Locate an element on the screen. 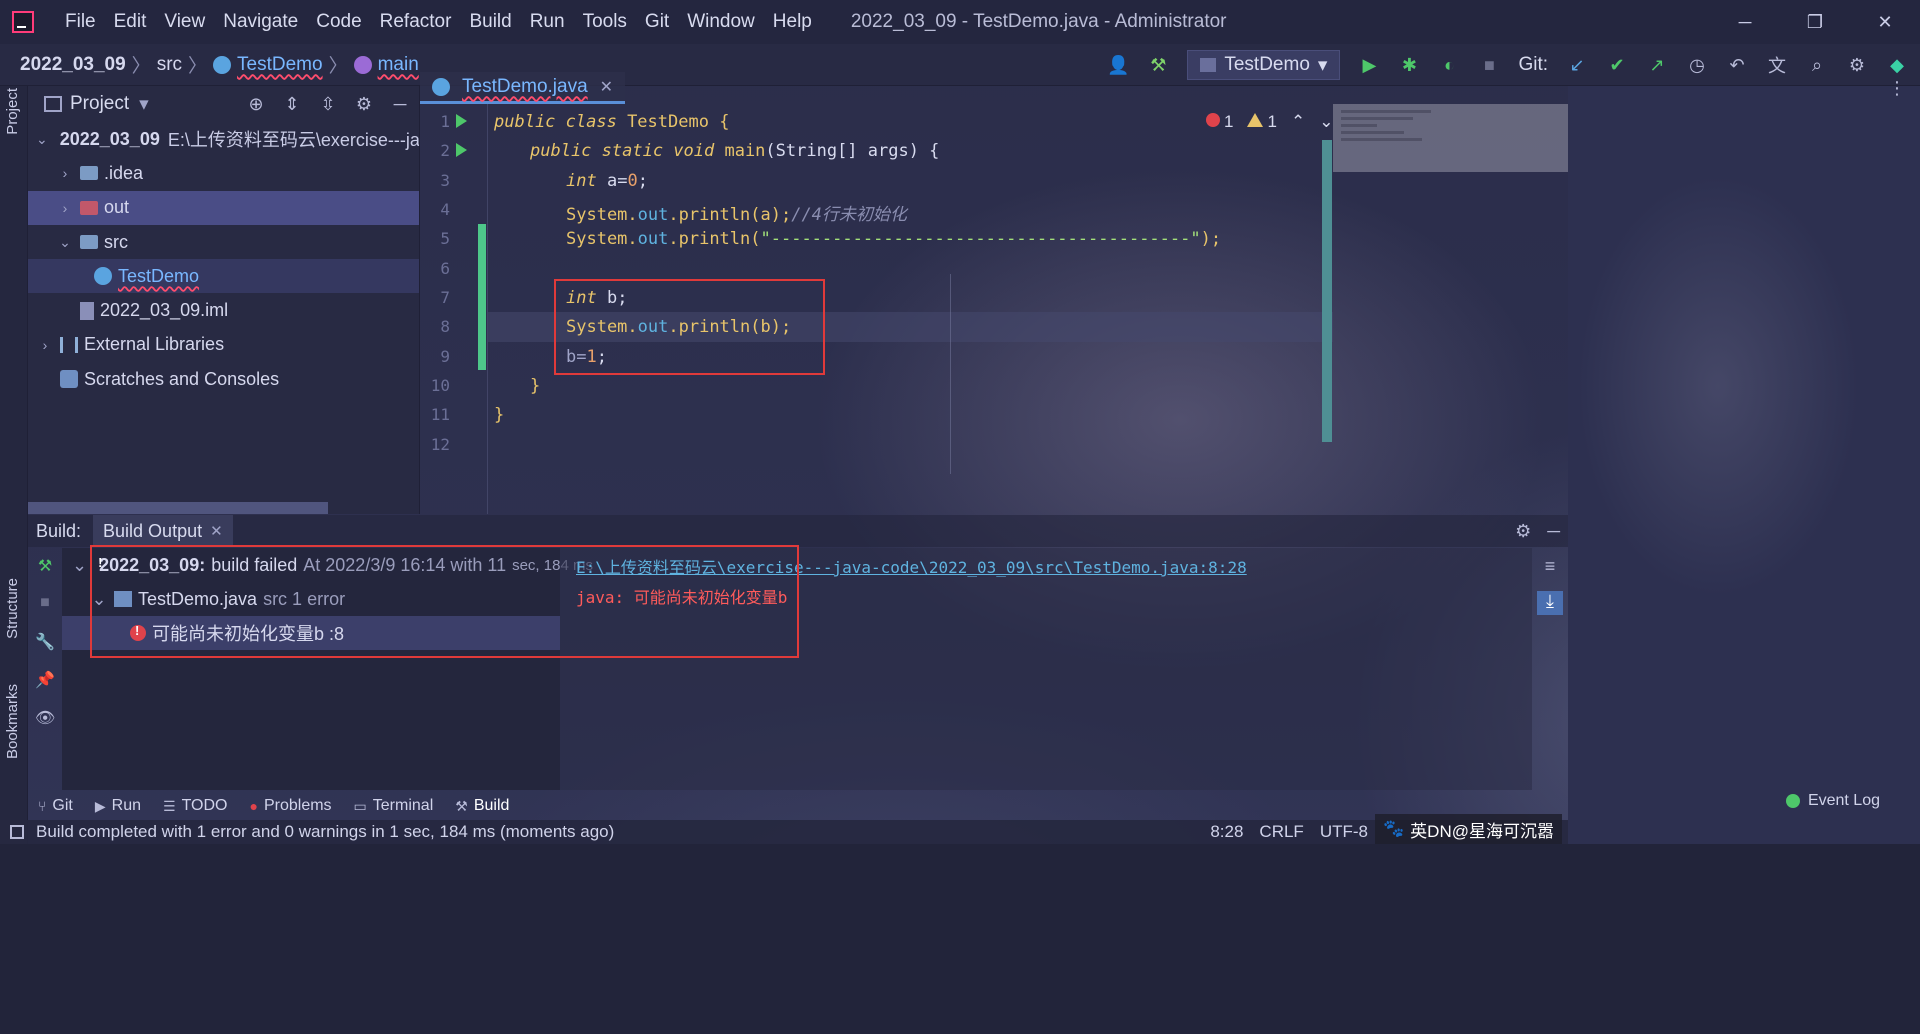  stop-icon: ■ is located at coordinates (45, 604).